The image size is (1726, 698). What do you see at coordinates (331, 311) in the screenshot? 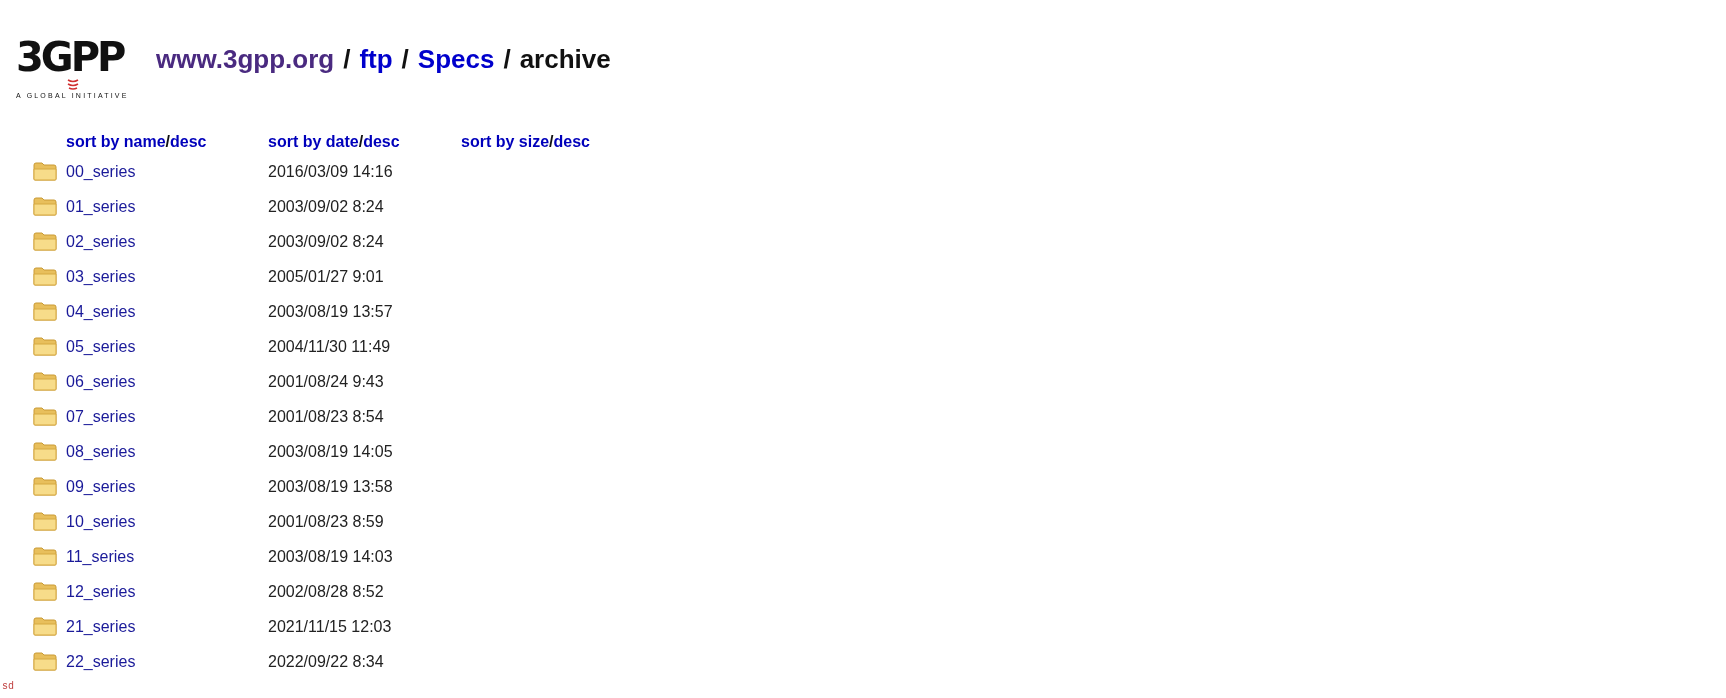
I see `modified-date: 2003/08/19 13:57` at bounding box center [331, 311].